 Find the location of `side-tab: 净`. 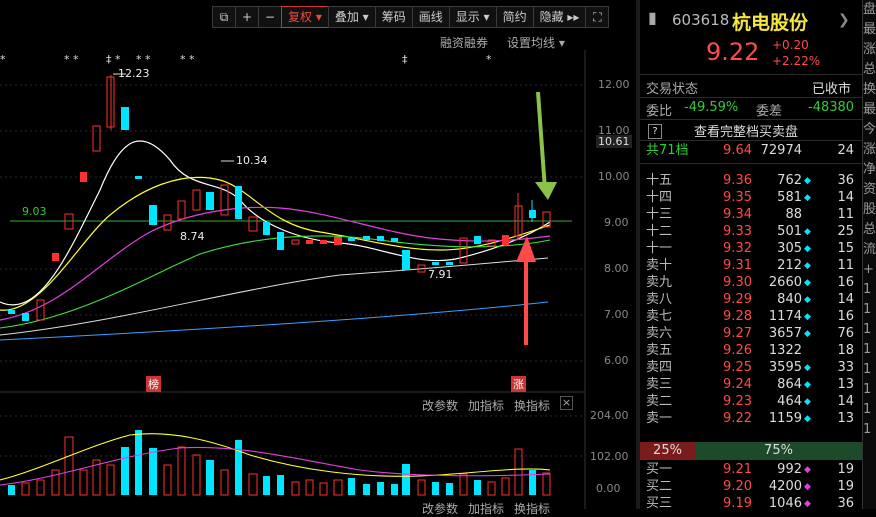

side-tab: 净 is located at coordinates (869, 170).